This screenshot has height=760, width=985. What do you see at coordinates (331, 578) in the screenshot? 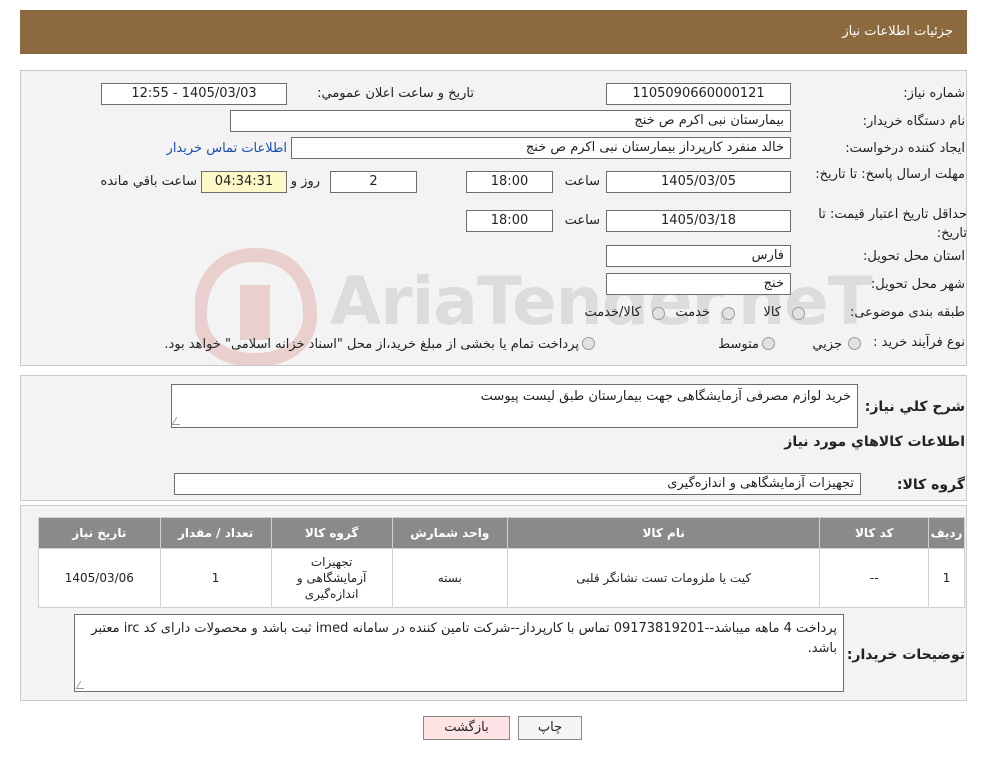
I see `cell-group: تجهيزات آزمايشگاهی و اندازه‌گيری` at bounding box center [331, 578].